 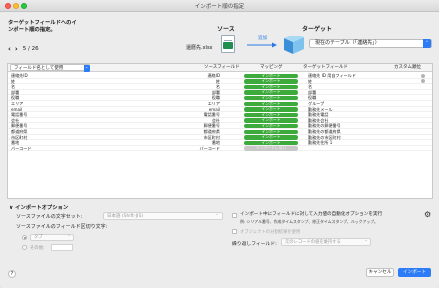 What do you see at coordinates (262, 45) in the screenshot?
I see `arrow-right-icon` at bounding box center [262, 45].